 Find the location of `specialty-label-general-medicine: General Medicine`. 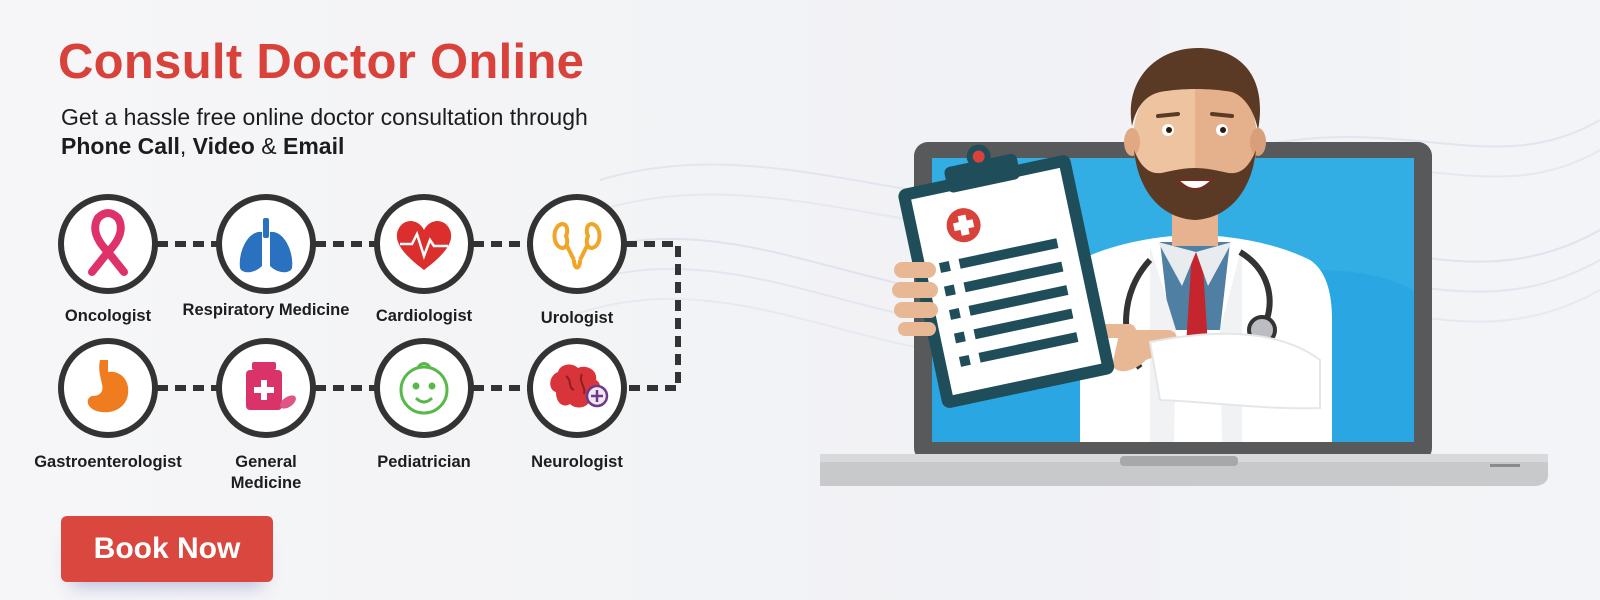

specialty-label-general-medicine: General Medicine is located at coordinates (266, 472).